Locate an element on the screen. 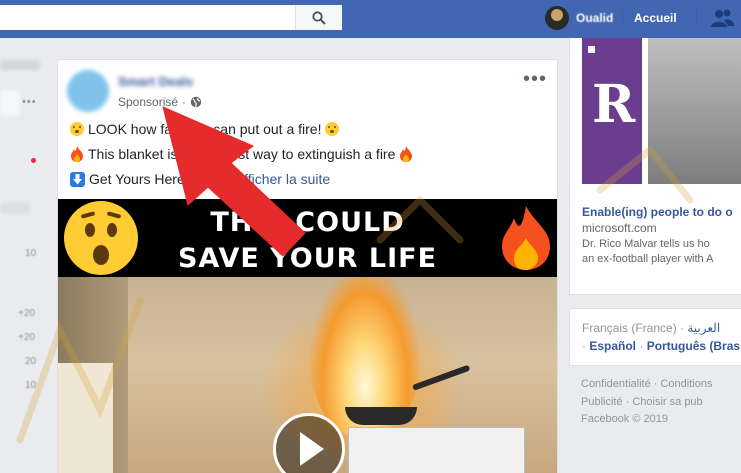 This screenshot has width=741, height=473. post-options-icon: ••• is located at coordinates (535, 79).